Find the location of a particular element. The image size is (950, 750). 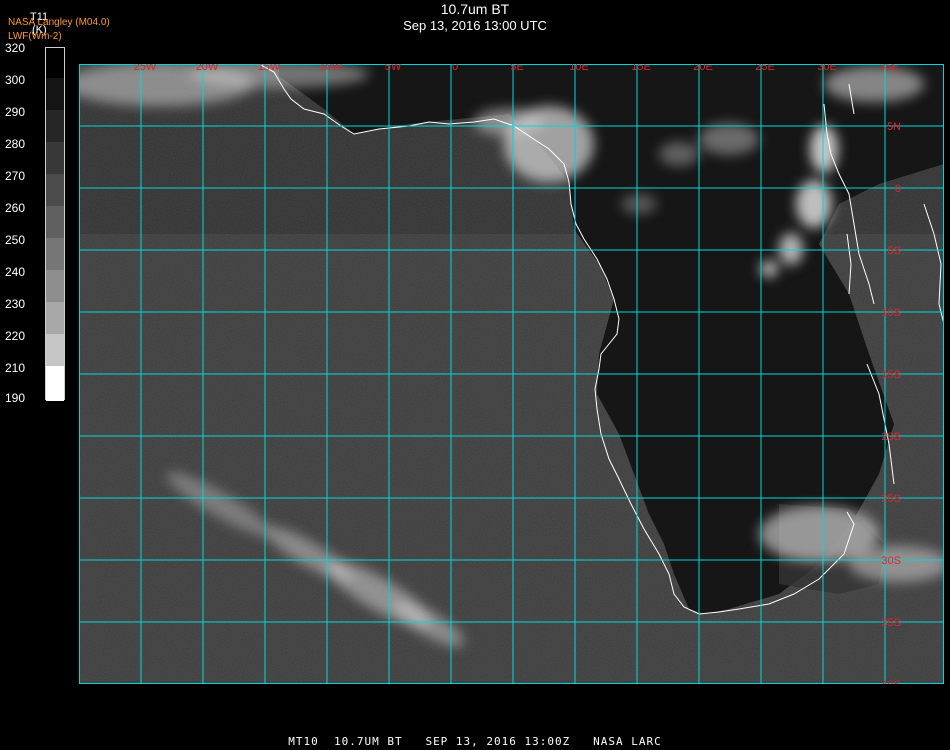

colorbar-tick-label: 240 is located at coordinates (15, 272).